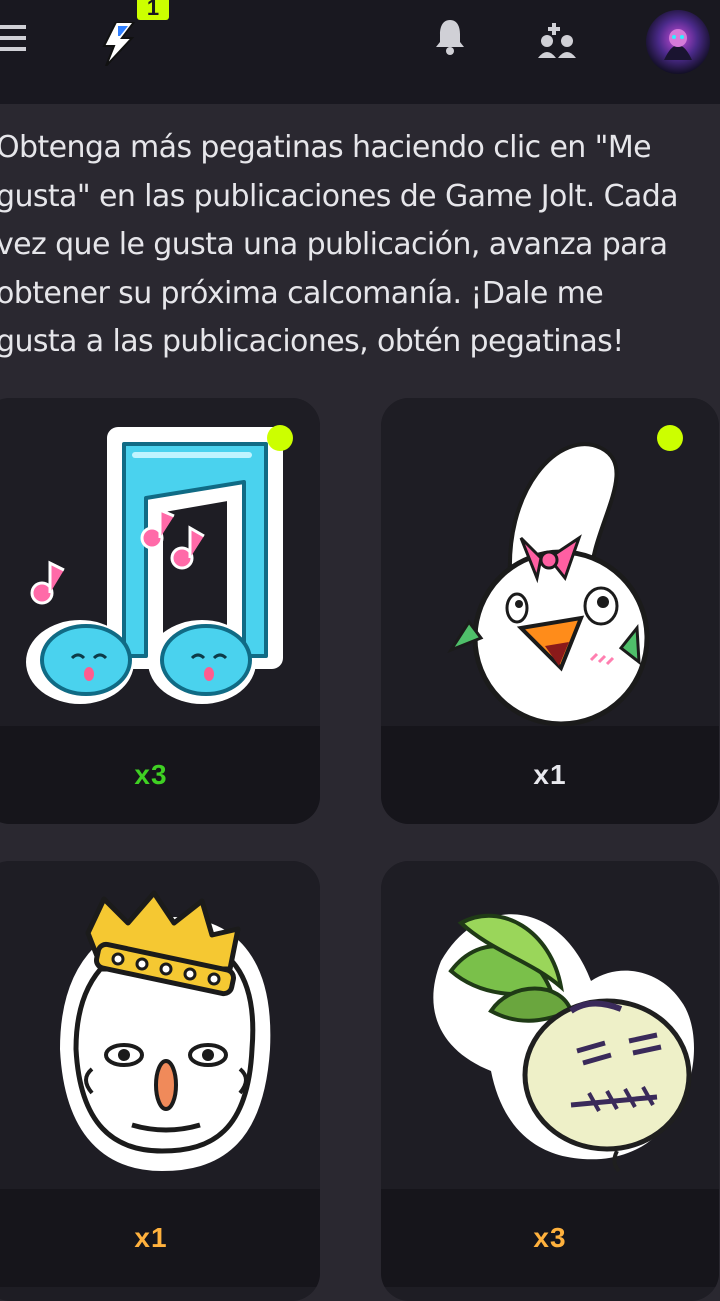 Image resolution: width=720 pixels, height=1301 pixels. What do you see at coordinates (678, 42) in the screenshot?
I see `avatar` at bounding box center [678, 42].